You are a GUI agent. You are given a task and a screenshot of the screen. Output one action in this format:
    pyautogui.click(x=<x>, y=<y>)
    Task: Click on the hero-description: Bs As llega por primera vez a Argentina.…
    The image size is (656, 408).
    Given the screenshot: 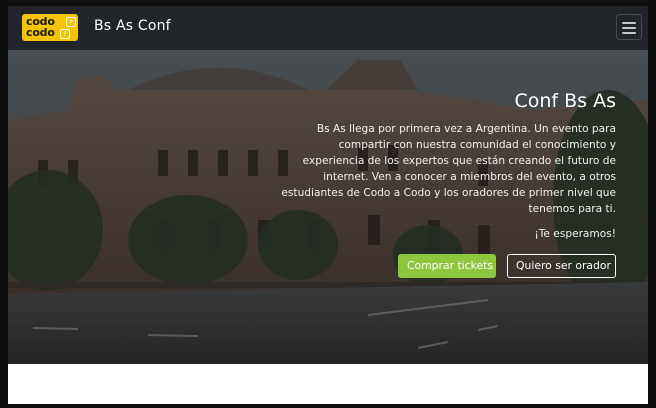 What is the action you would take?
    pyautogui.click(x=446, y=169)
    